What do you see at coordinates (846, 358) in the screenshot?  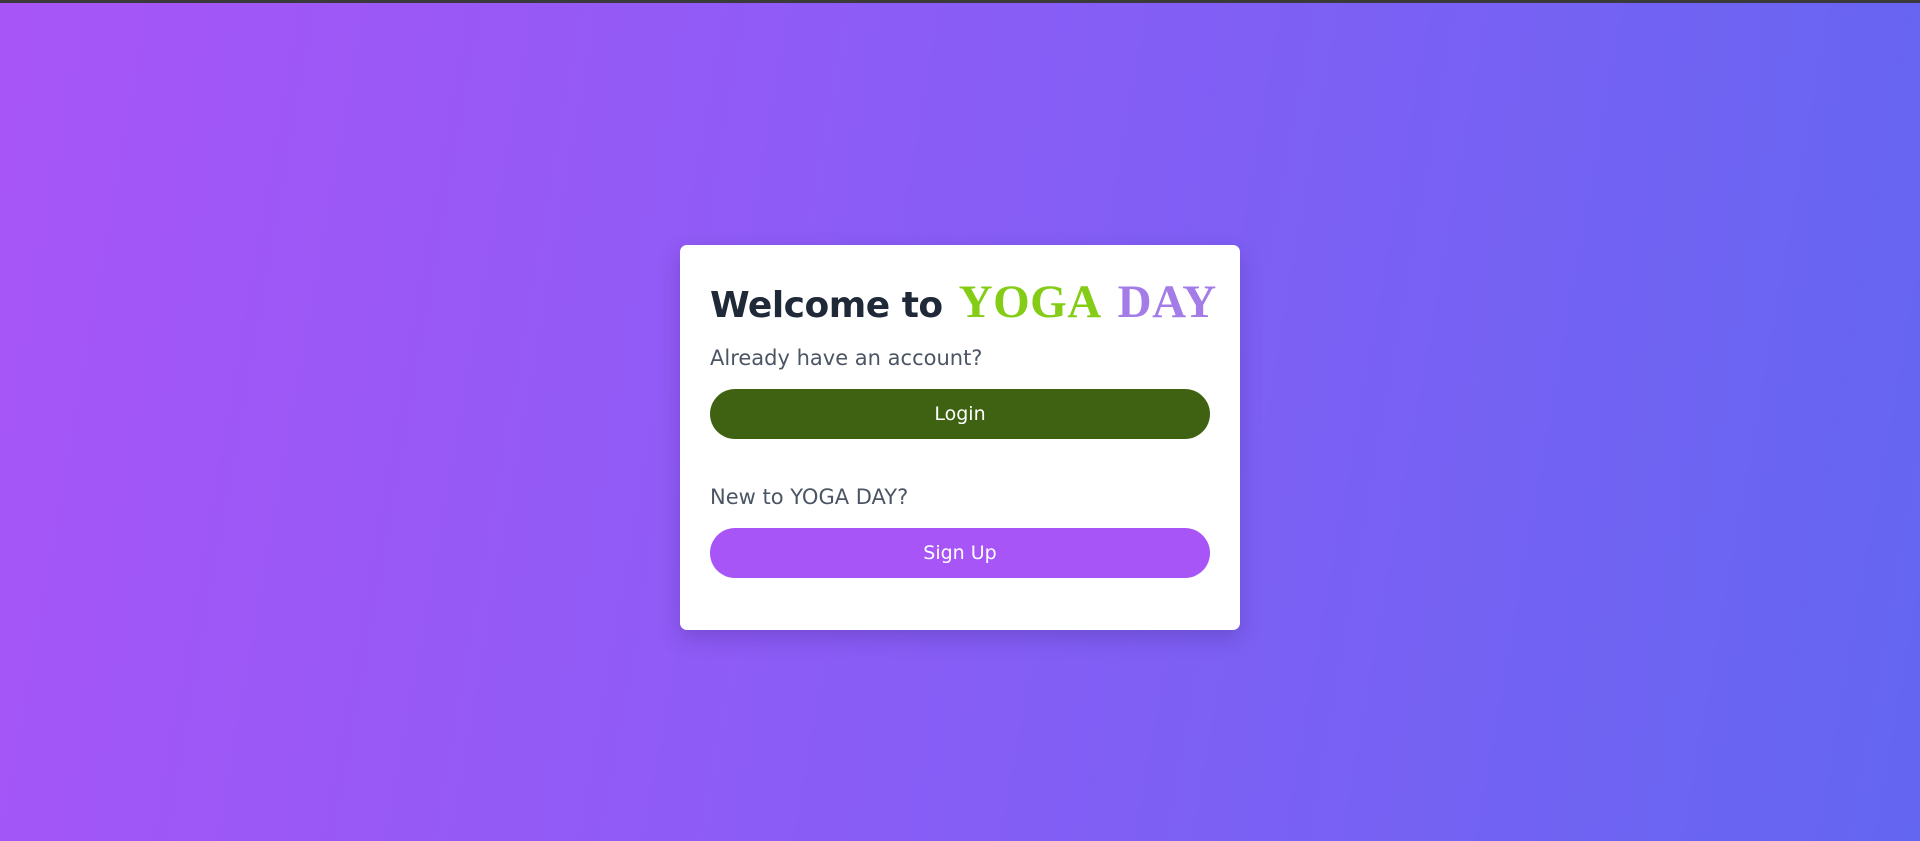 I see `login-prompt: Already have an account?` at bounding box center [846, 358].